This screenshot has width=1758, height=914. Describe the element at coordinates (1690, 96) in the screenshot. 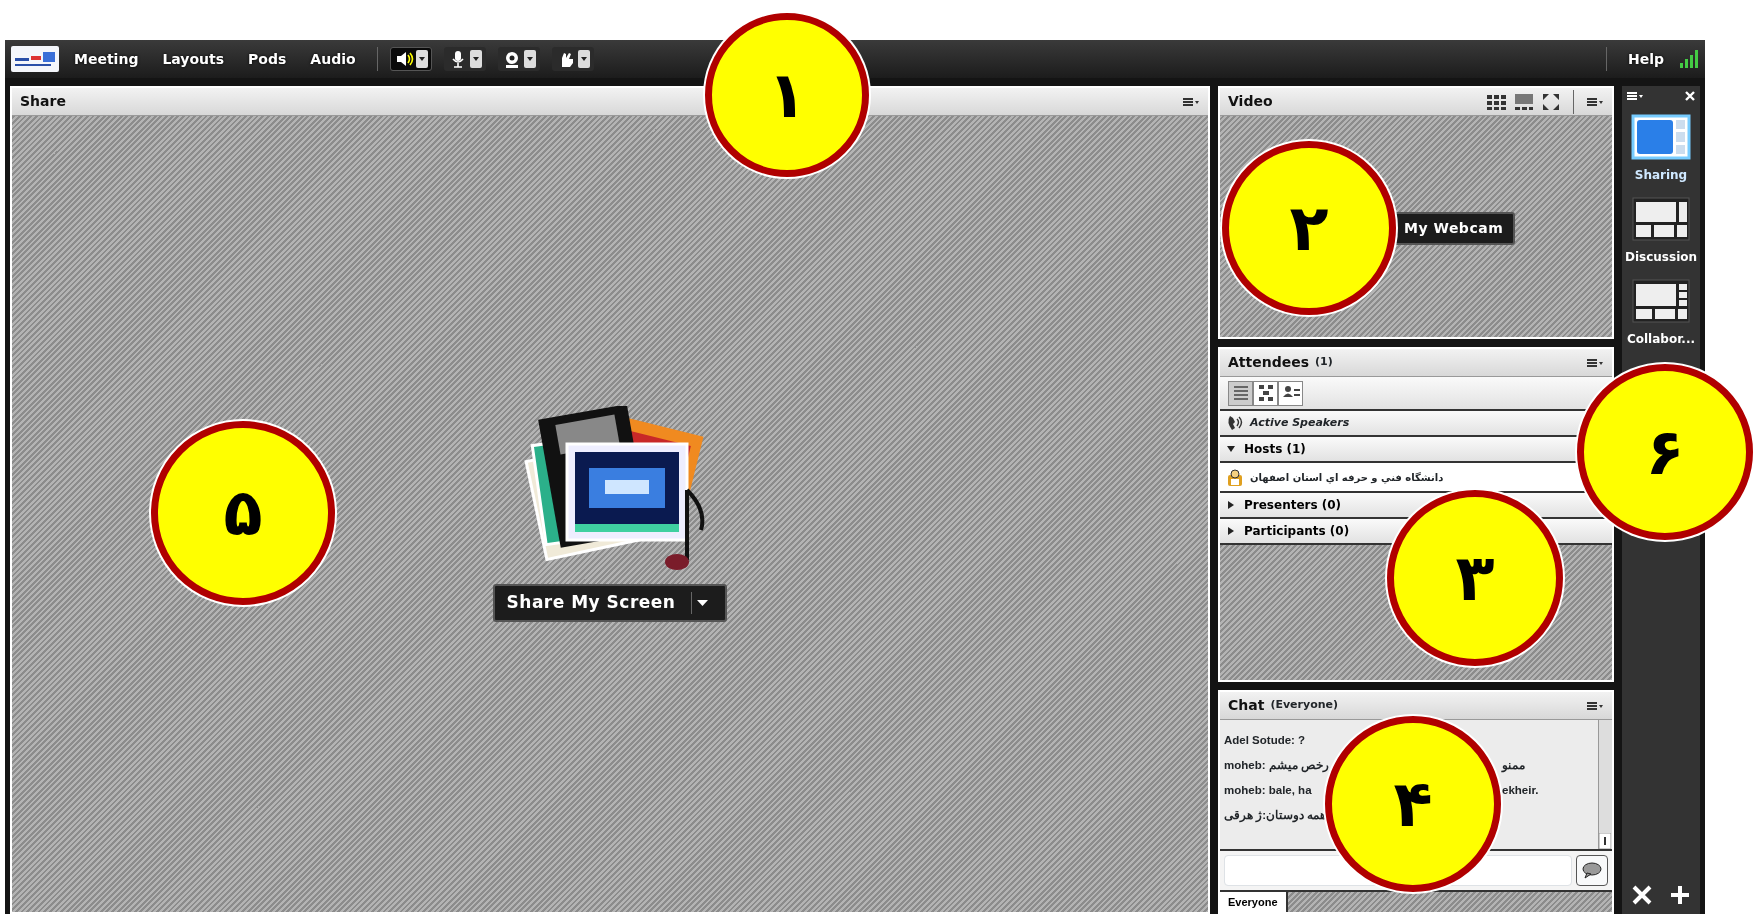

I see `close-icon` at that location.